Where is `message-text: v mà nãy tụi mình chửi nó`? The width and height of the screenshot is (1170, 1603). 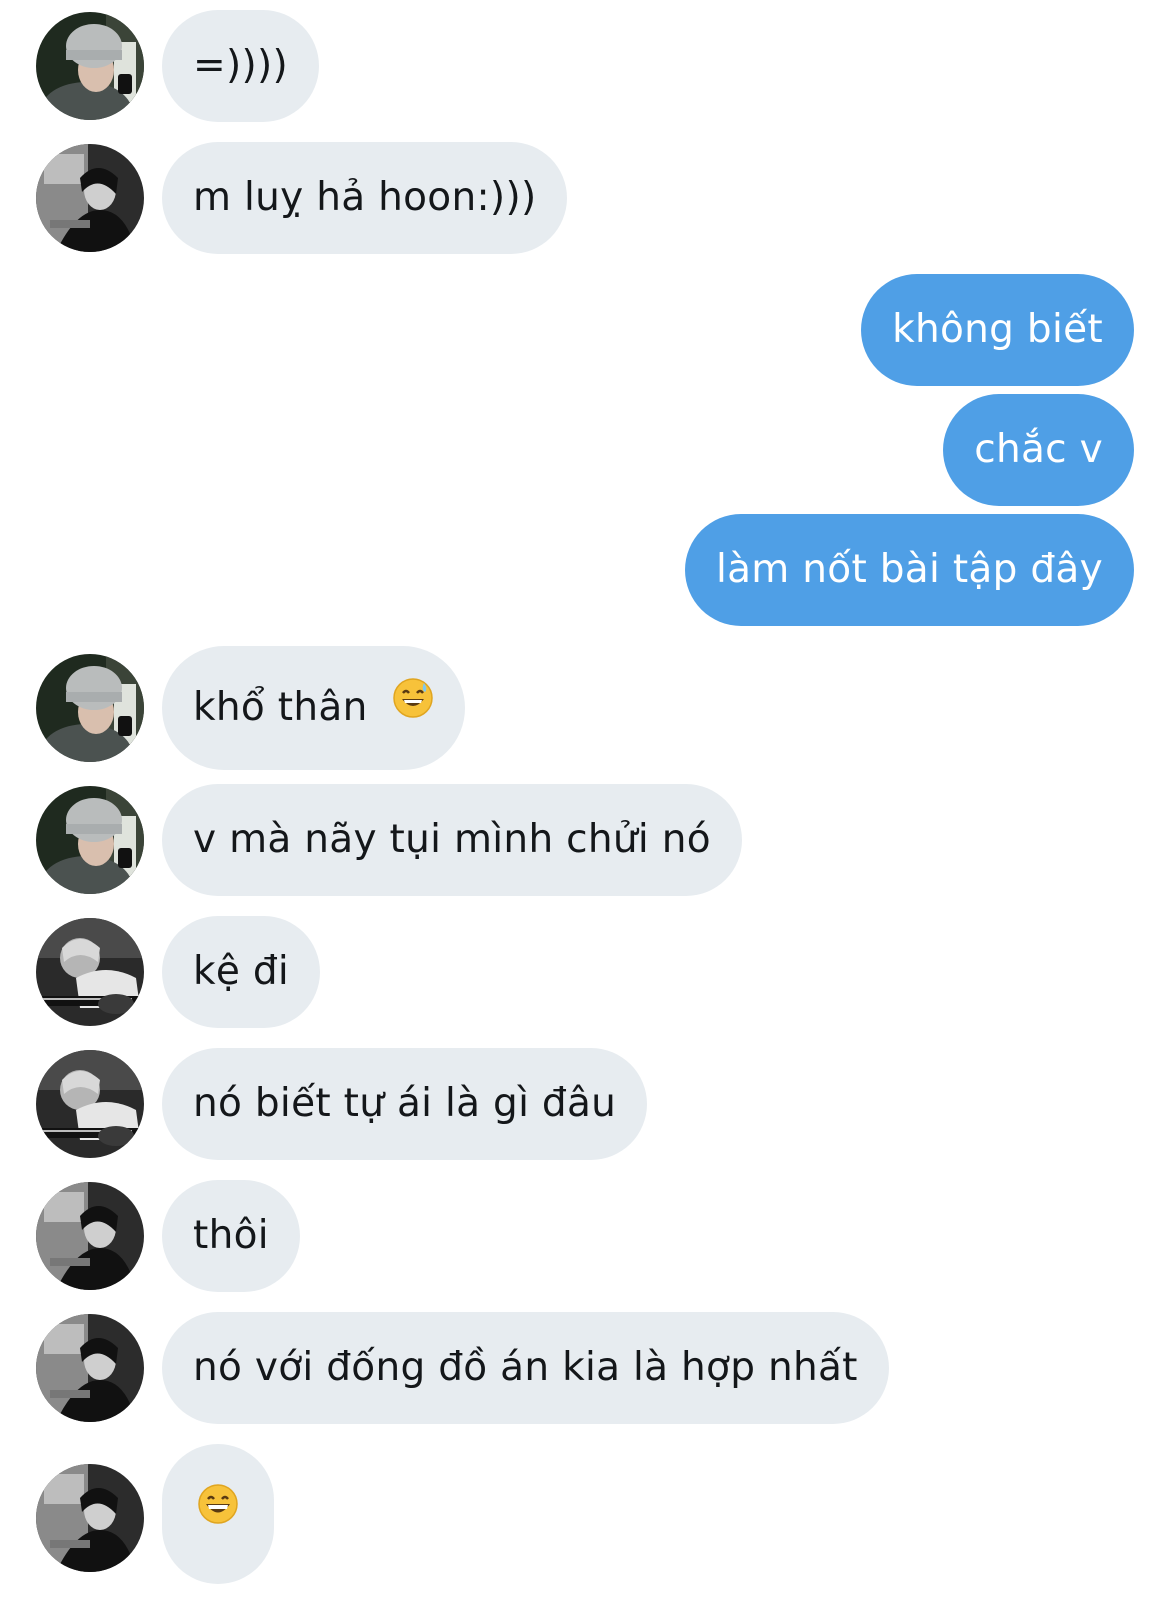
message-text: v mà nãy tụi mình chửi nó is located at coordinates (452, 839).